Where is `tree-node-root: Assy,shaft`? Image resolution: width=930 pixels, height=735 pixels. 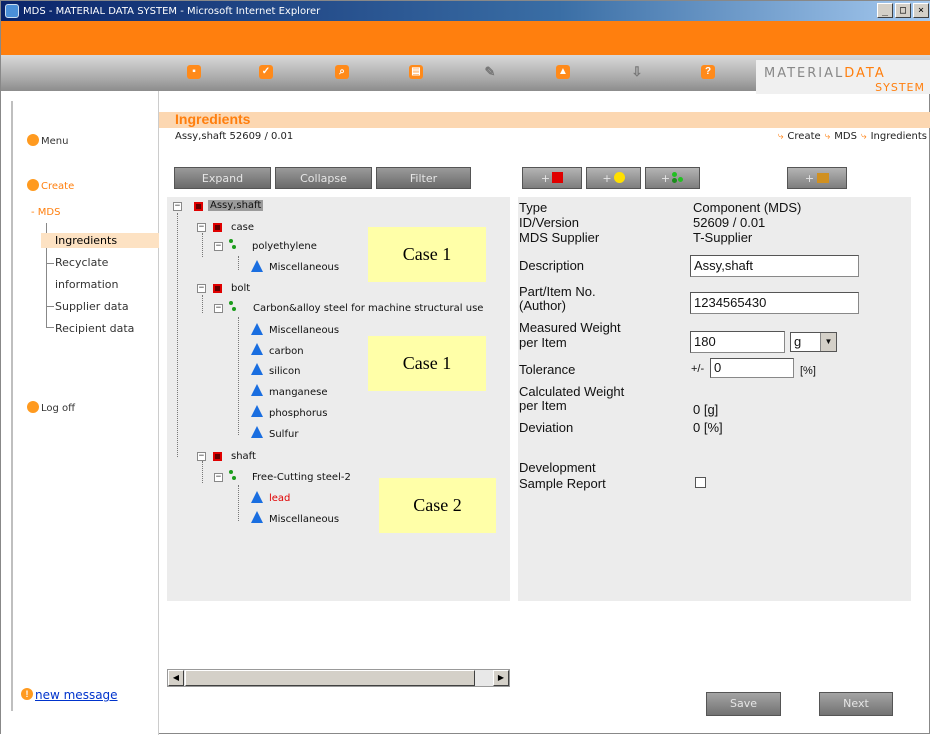
tree-node-root: Assy,shaft is located at coordinates (236, 205).